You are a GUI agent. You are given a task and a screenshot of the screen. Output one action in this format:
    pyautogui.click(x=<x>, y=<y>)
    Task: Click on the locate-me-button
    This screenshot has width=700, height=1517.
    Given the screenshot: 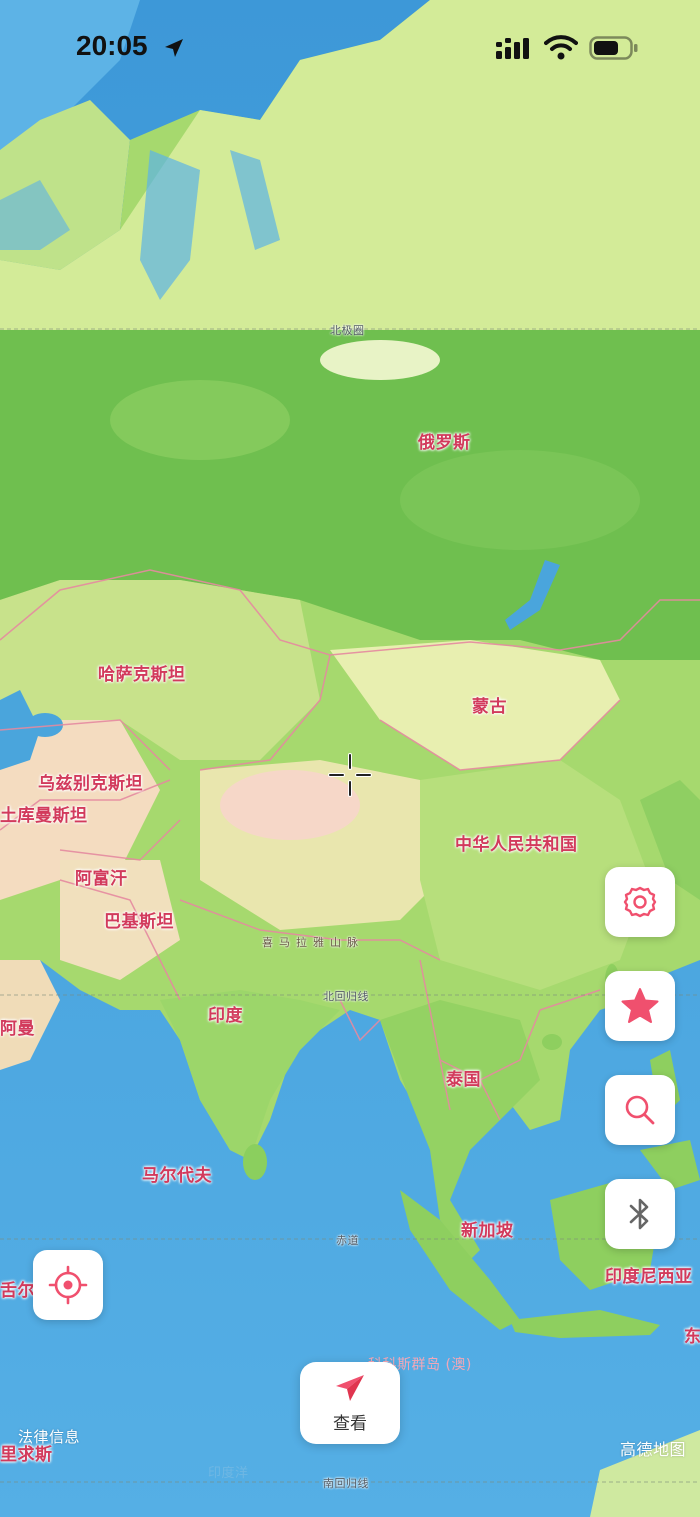 What is the action you would take?
    pyautogui.click(x=68, y=1285)
    